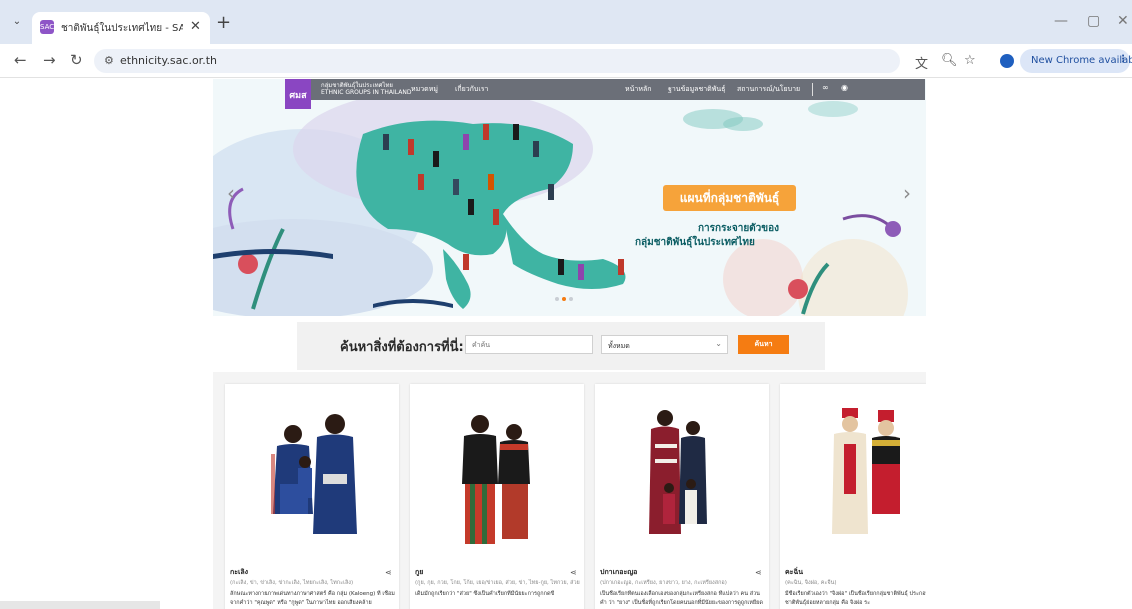 The width and height of the screenshot is (1132, 609). I want to click on minimize-icon: —, so click(1061, 21).